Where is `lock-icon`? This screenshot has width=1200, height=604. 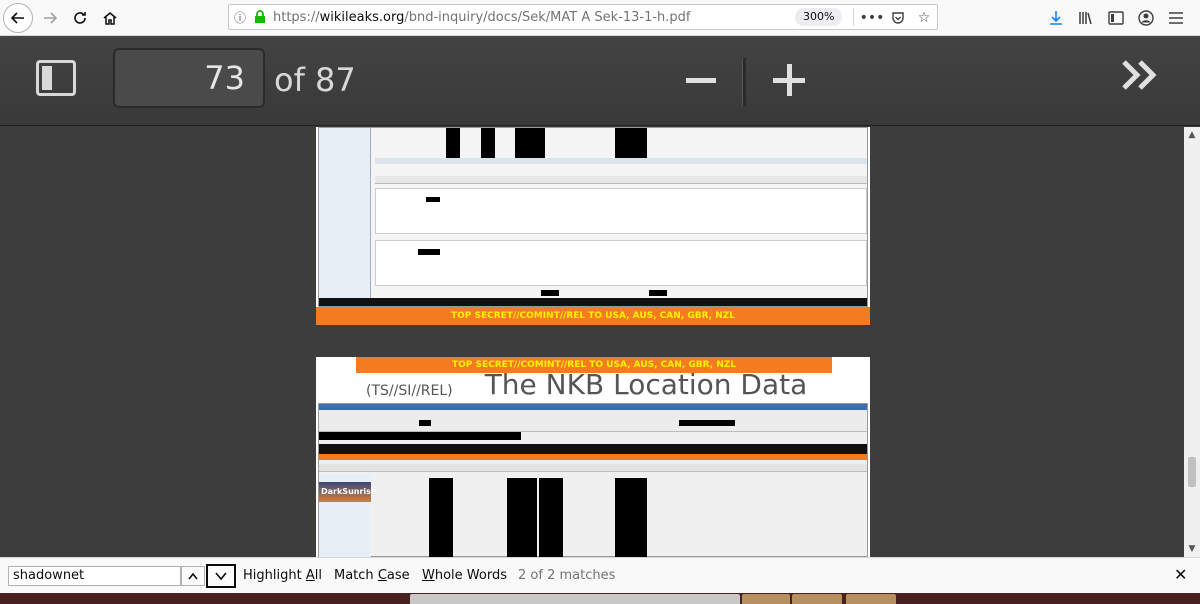
lock-icon is located at coordinates (260, 17).